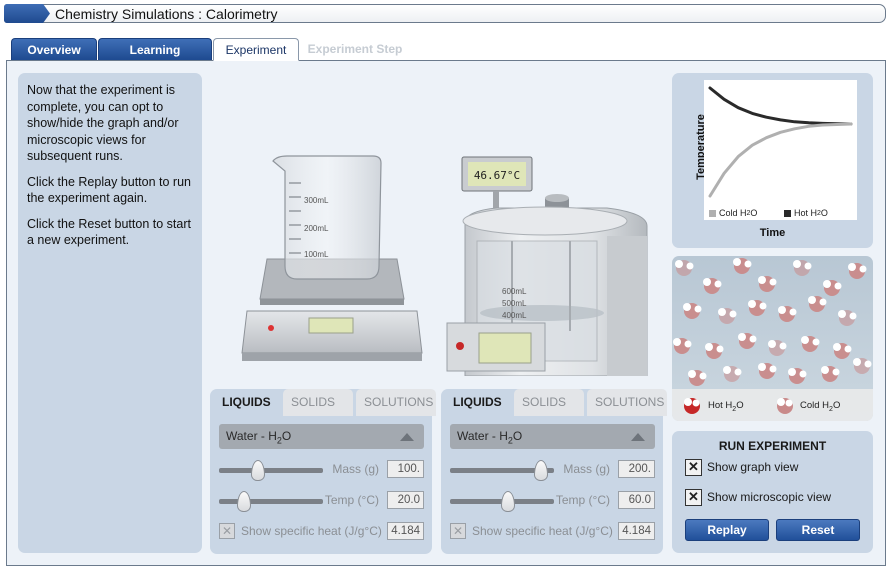 This screenshot has width=893, height=573. I want to click on temp-row: Temp (°C) 20.0, so click(321, 501).